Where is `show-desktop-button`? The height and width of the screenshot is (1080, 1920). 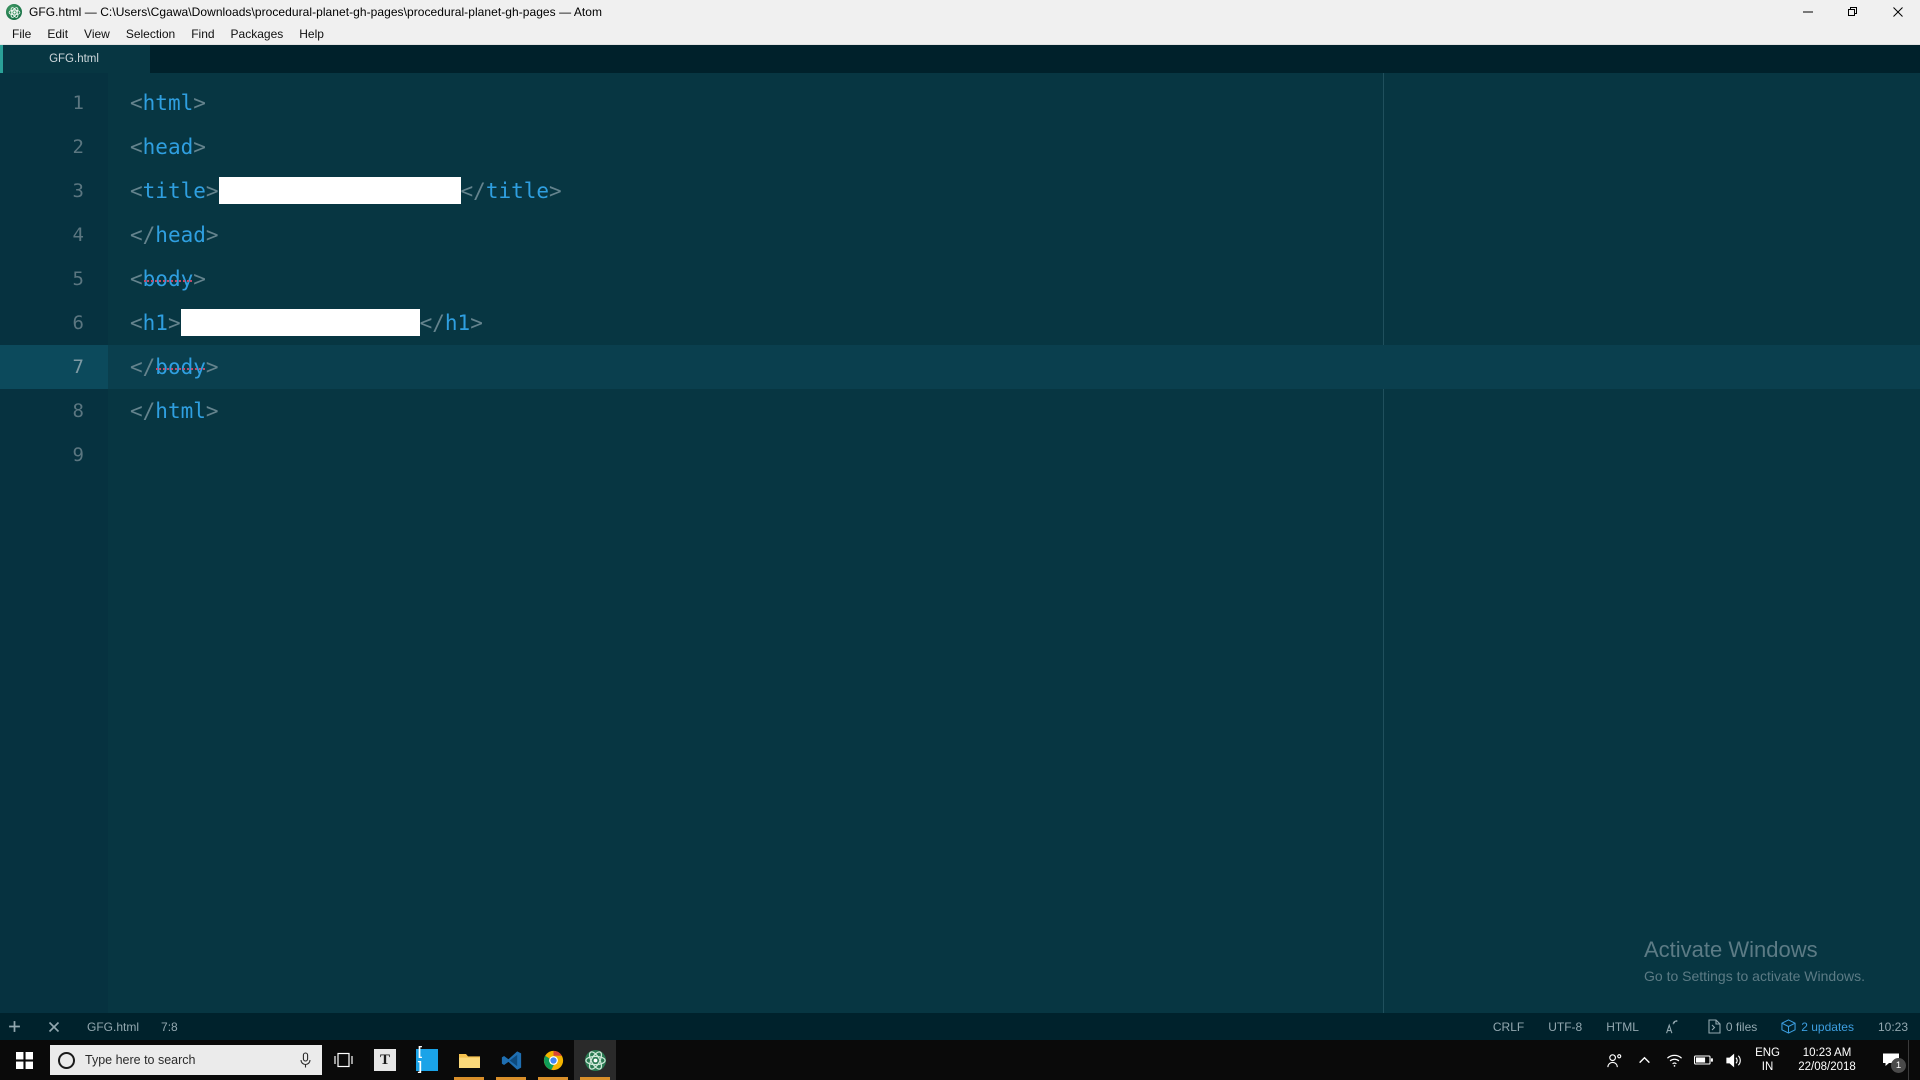 show-desktop-button is located at coordinates (1912, 1060).